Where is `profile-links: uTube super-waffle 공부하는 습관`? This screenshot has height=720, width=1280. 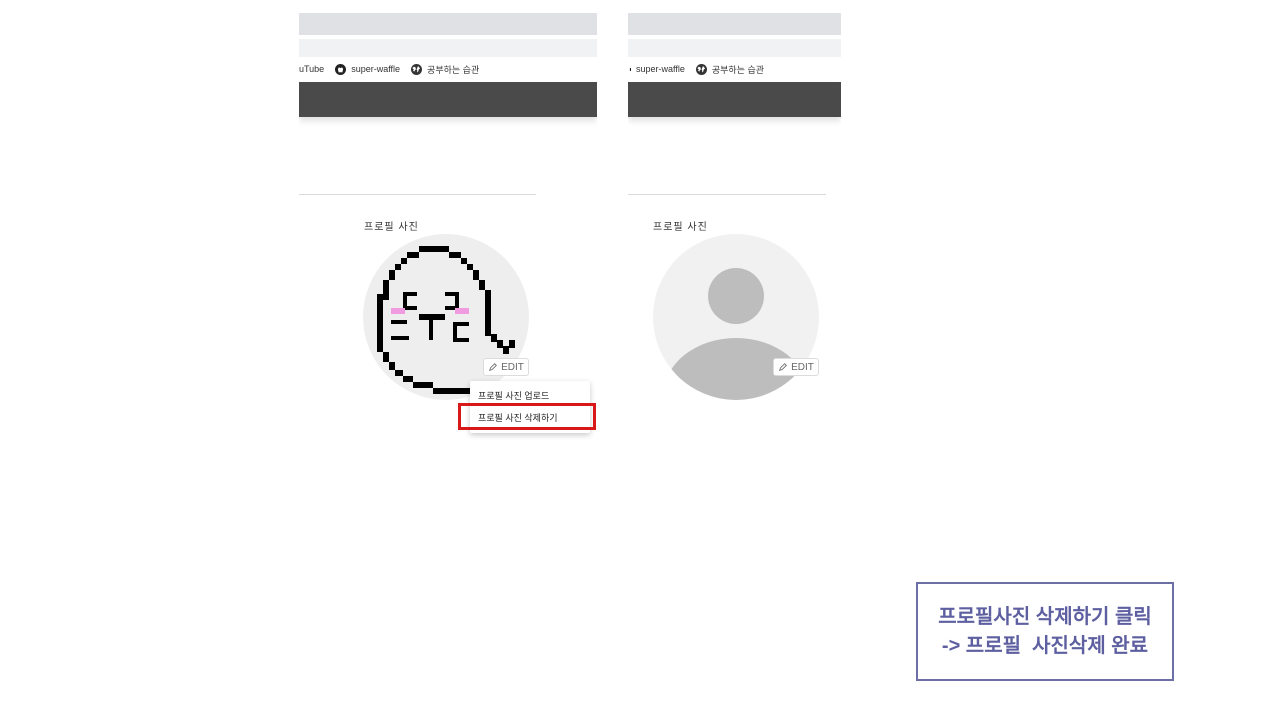 profile-links: uTube super-waffle 공부하는 습관 is located at coordinates (389, 69).